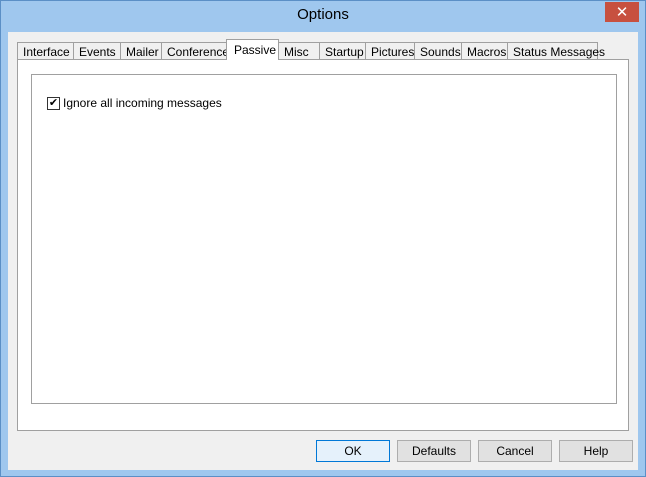  What do you see at coordinates (45, 51) in the screenshot?
I see `tab-interface: Interface` at bounding box center [45, 51].